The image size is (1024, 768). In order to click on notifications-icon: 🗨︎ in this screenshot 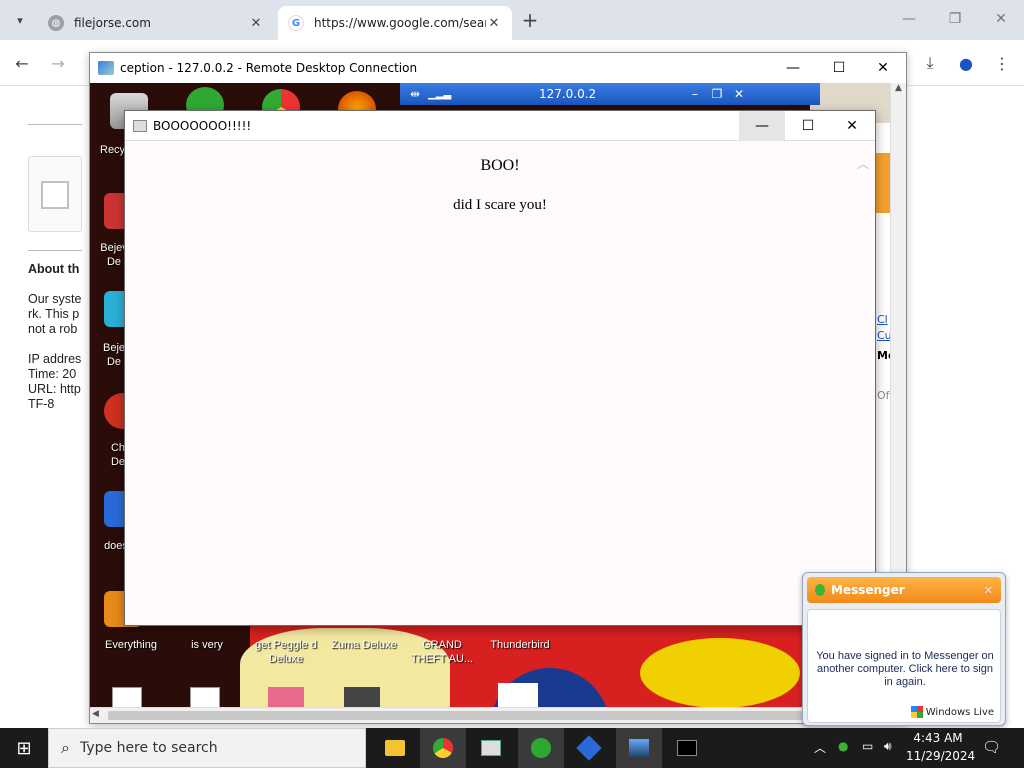, I will do `click(991, 747)`.